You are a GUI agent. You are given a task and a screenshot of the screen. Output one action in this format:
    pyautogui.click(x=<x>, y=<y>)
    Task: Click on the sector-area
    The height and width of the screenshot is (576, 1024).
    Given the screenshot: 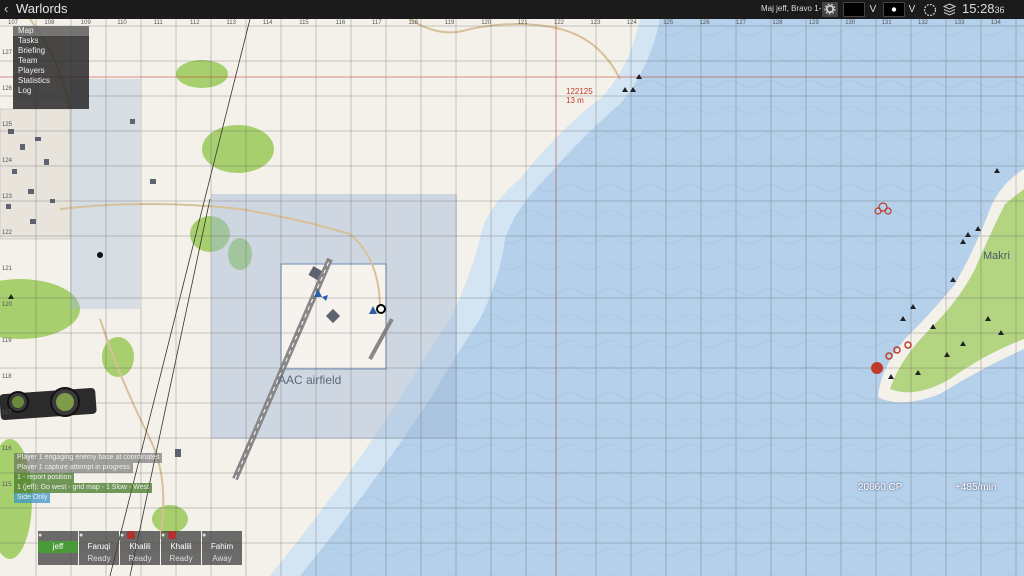 What is the action you would take?
    pyautogui.click(x=105, y=194)
    